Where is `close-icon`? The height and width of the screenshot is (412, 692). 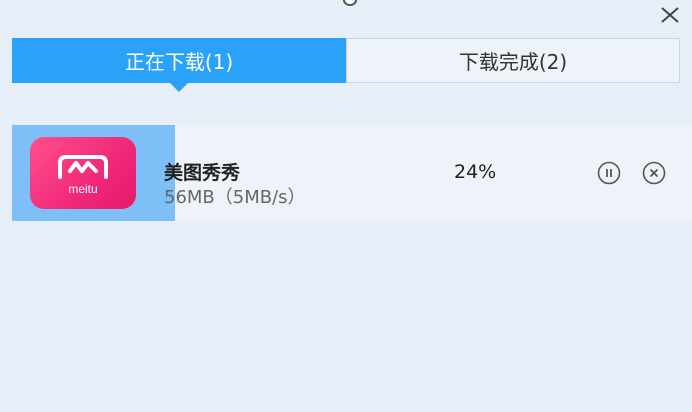
close-icon is located at coordinates (670, 15).